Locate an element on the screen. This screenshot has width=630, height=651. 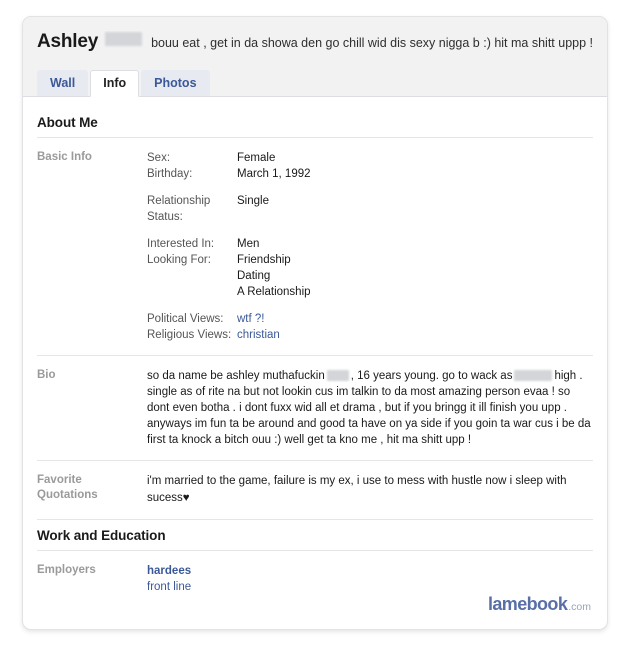
row-label-line-2: Quotations is located at coordinates (67, 495).